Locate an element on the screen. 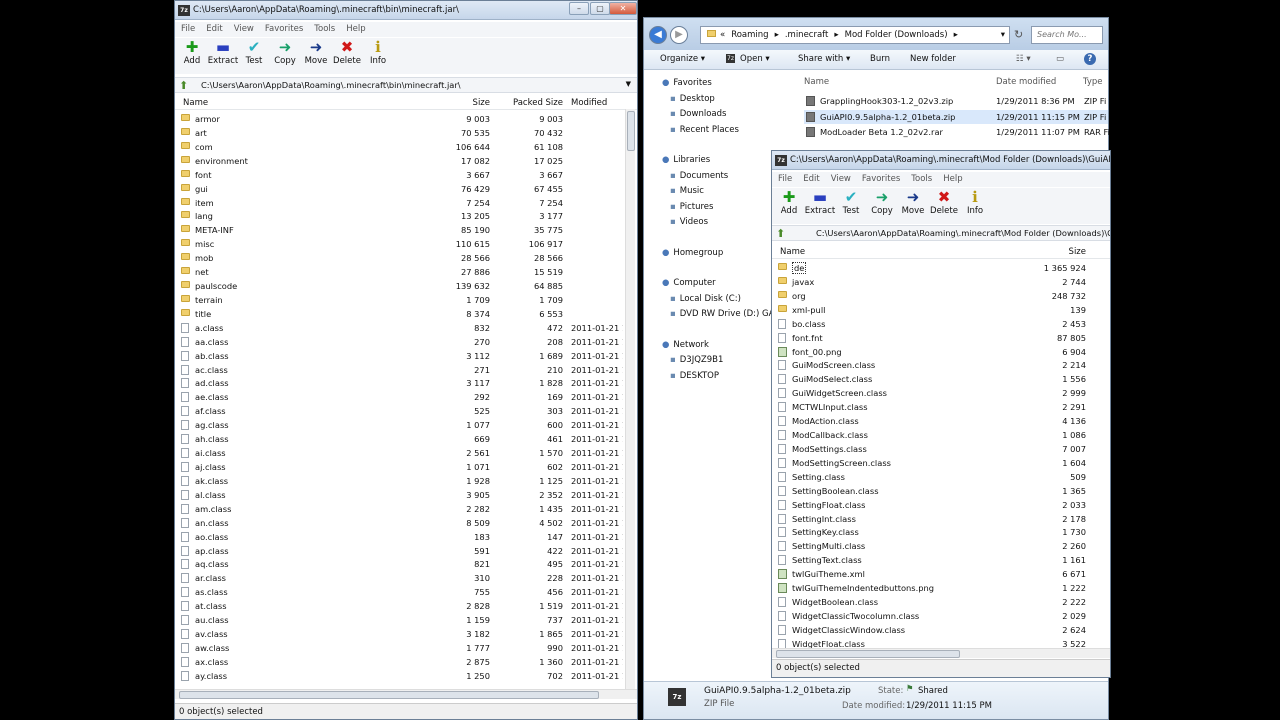 The width and height of the screenshot is (1280, 720). table-row: ak.class 1 928 1 125 2011-01-21 1· is located at coordinates (400, 481).